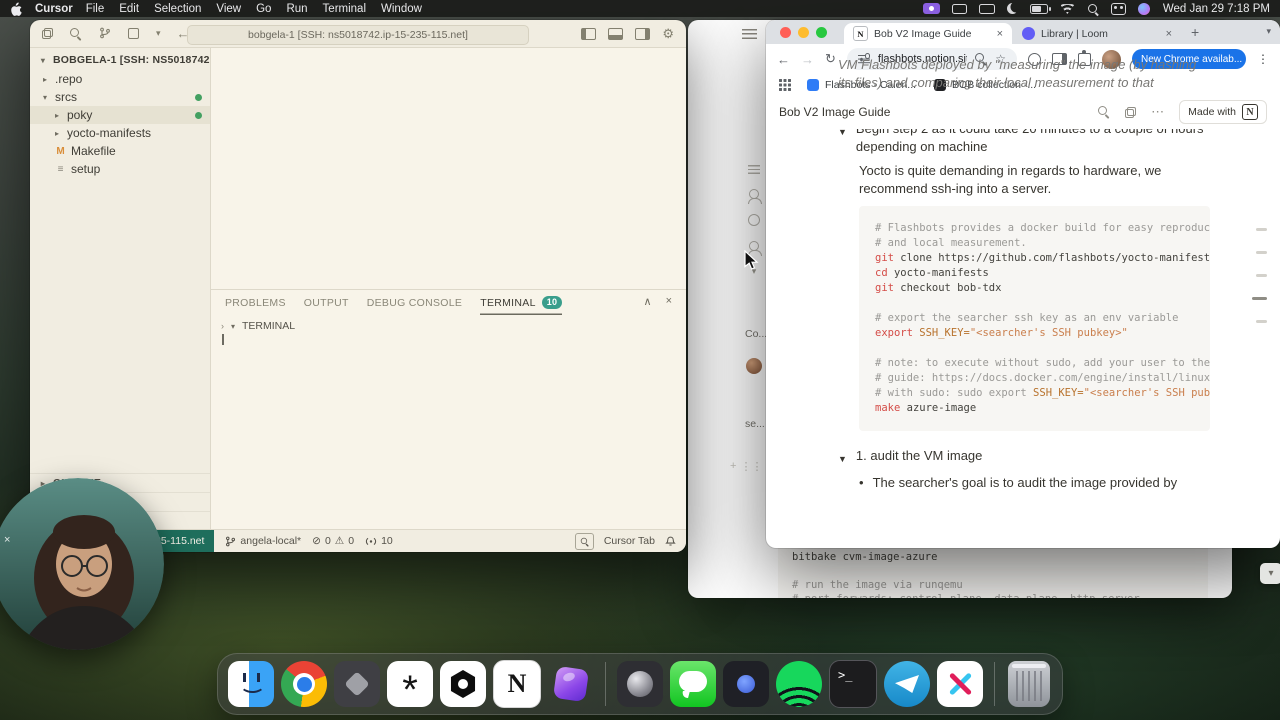 The width and height of the screenshot is (1280, 720). What do you see at coordinates (158, 33) in the screenshot?
I see `chevron-down-icon: ▾` at bounding box center [158, 33].